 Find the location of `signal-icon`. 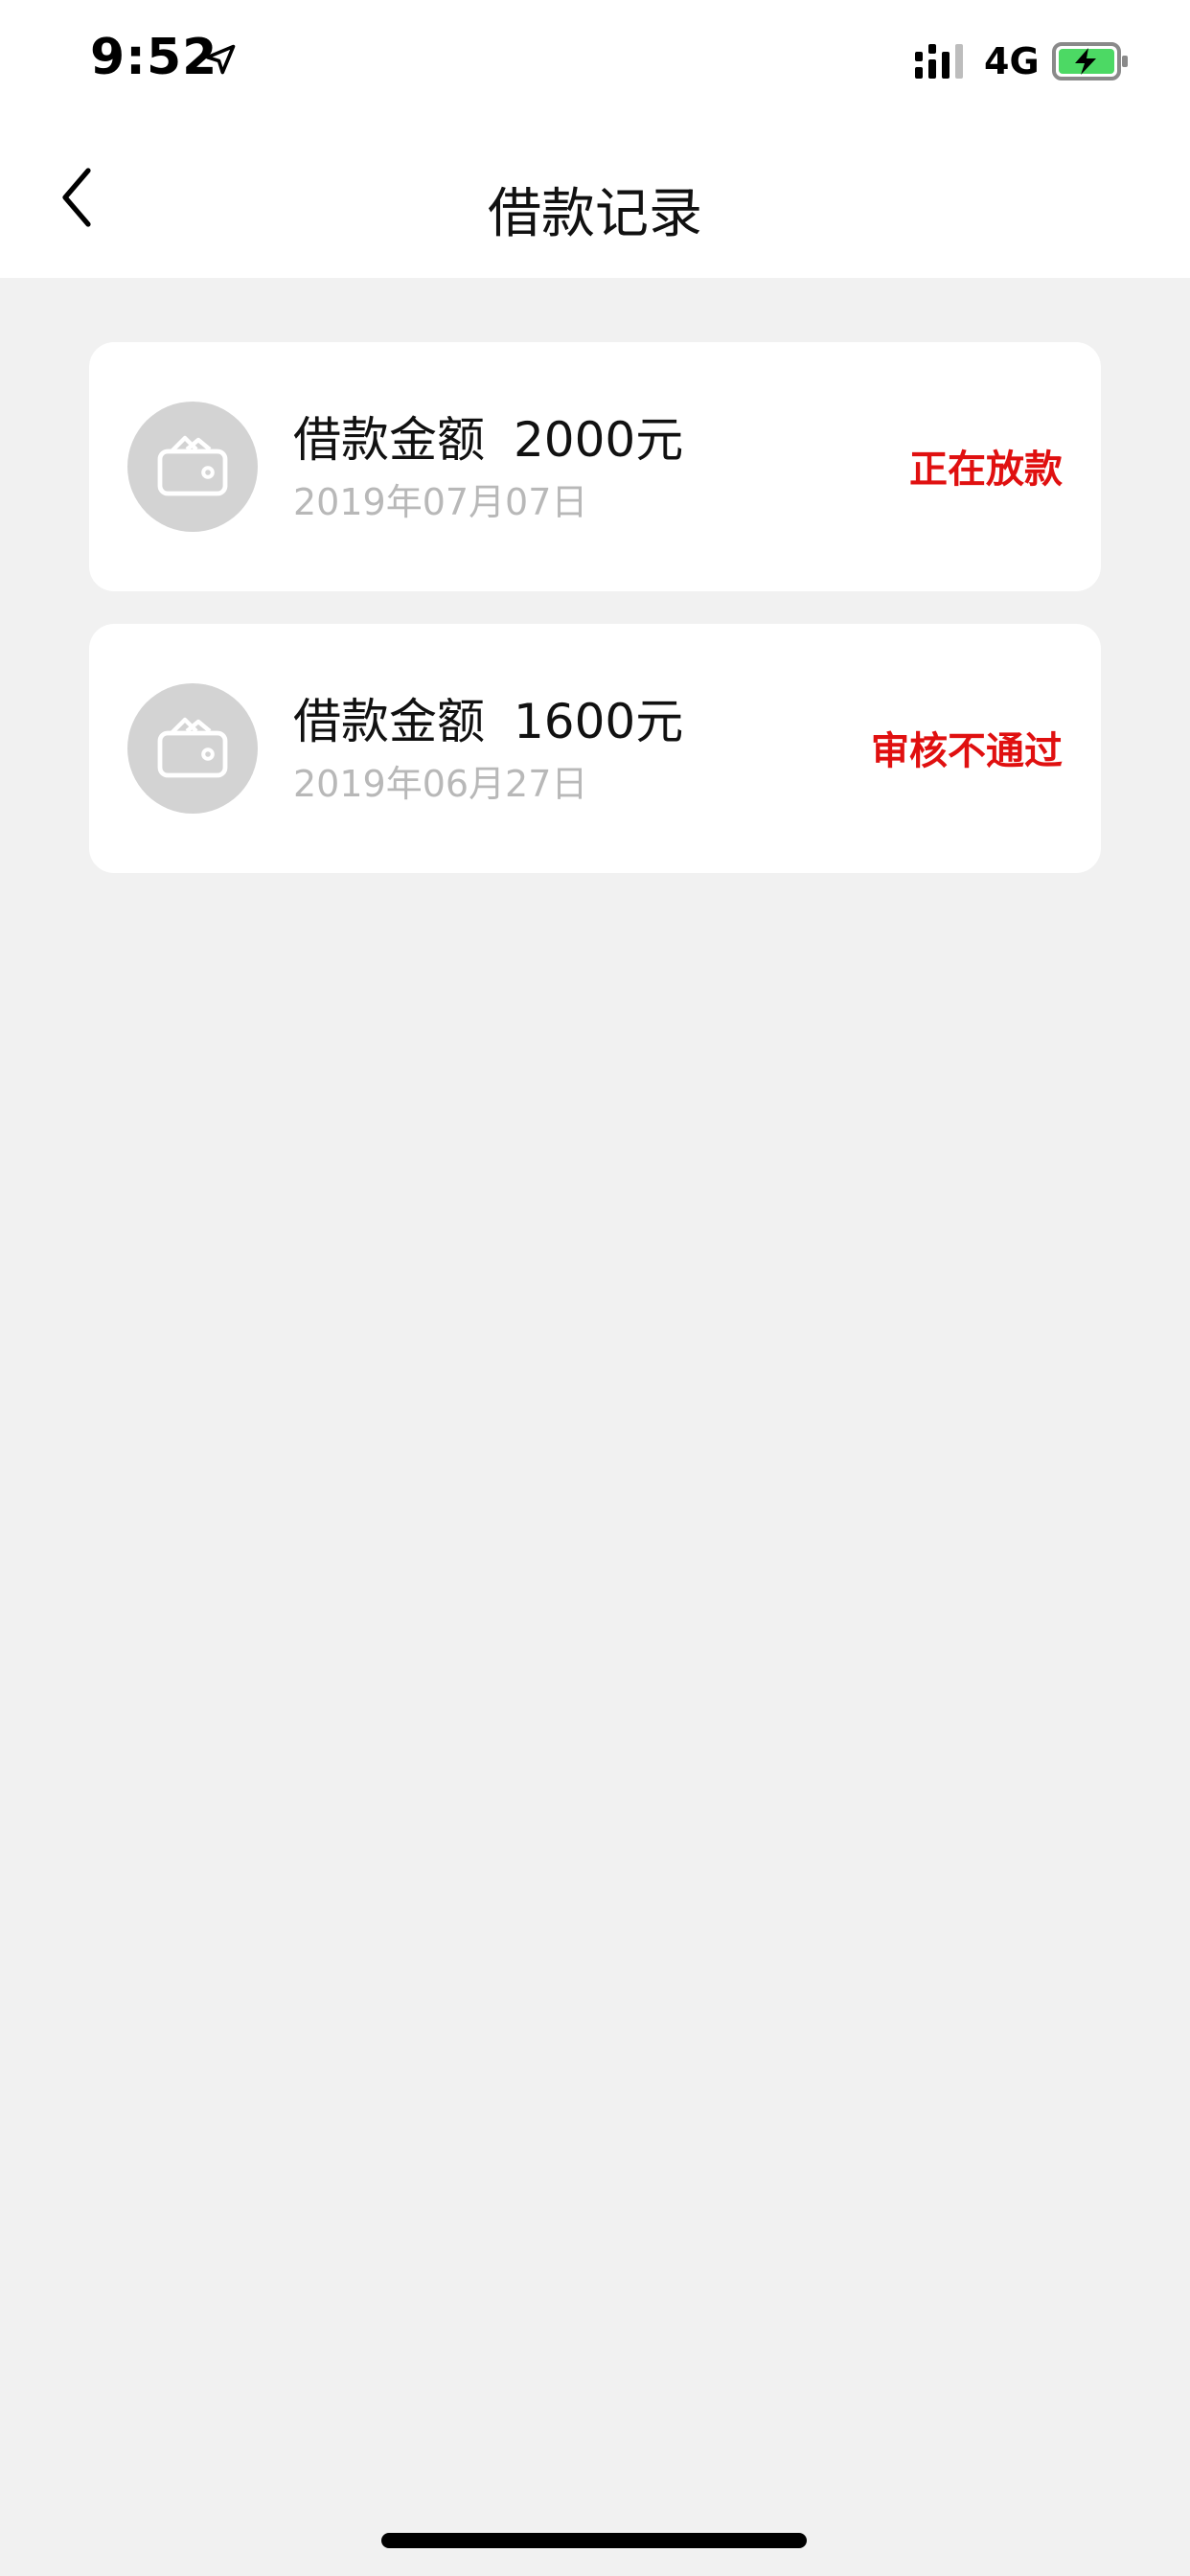

signal-icon is located at coordinates (939, 62).